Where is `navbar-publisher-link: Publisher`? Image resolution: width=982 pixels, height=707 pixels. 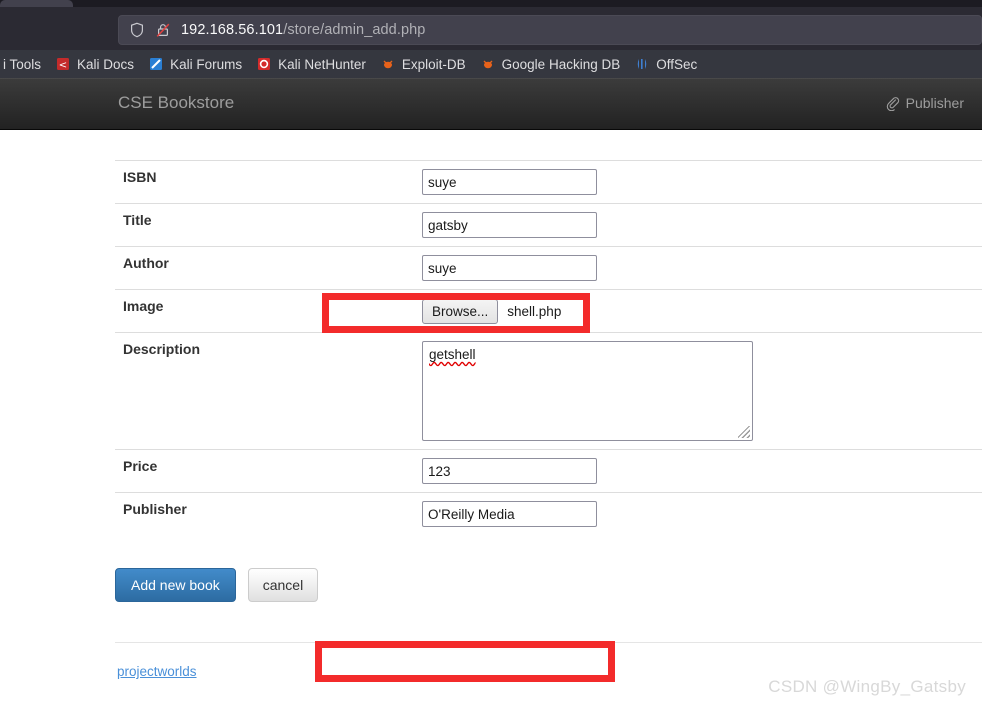 navbar-publisher-link: Publisher is located at coordinates (924, 103).